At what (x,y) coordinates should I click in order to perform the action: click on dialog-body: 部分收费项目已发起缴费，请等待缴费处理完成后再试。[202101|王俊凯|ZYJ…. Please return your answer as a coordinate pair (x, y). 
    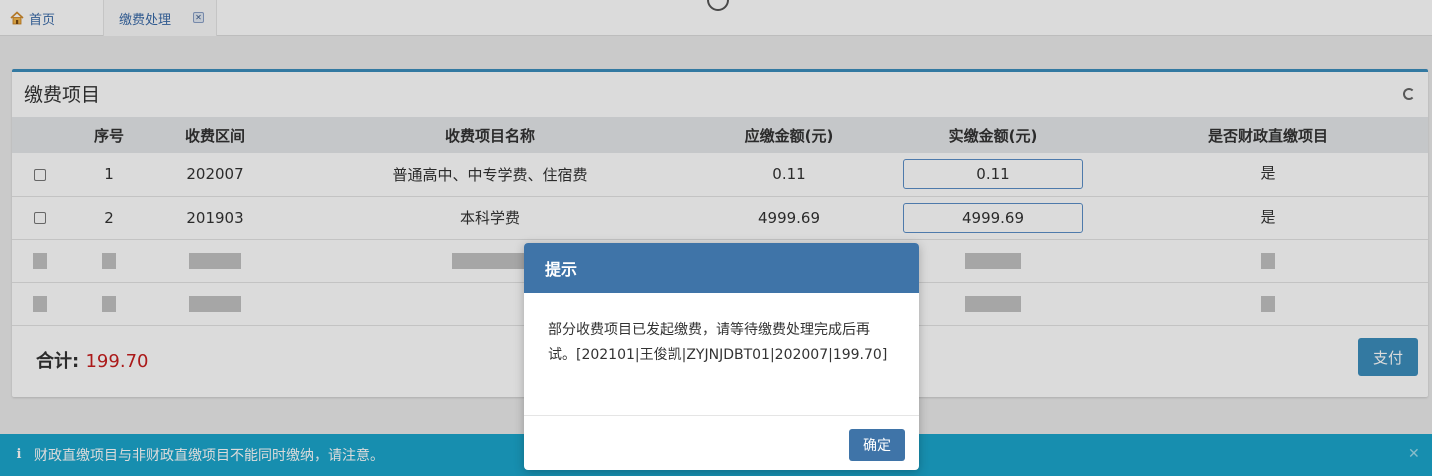
    Looking at the image, I should click on (721, 354).